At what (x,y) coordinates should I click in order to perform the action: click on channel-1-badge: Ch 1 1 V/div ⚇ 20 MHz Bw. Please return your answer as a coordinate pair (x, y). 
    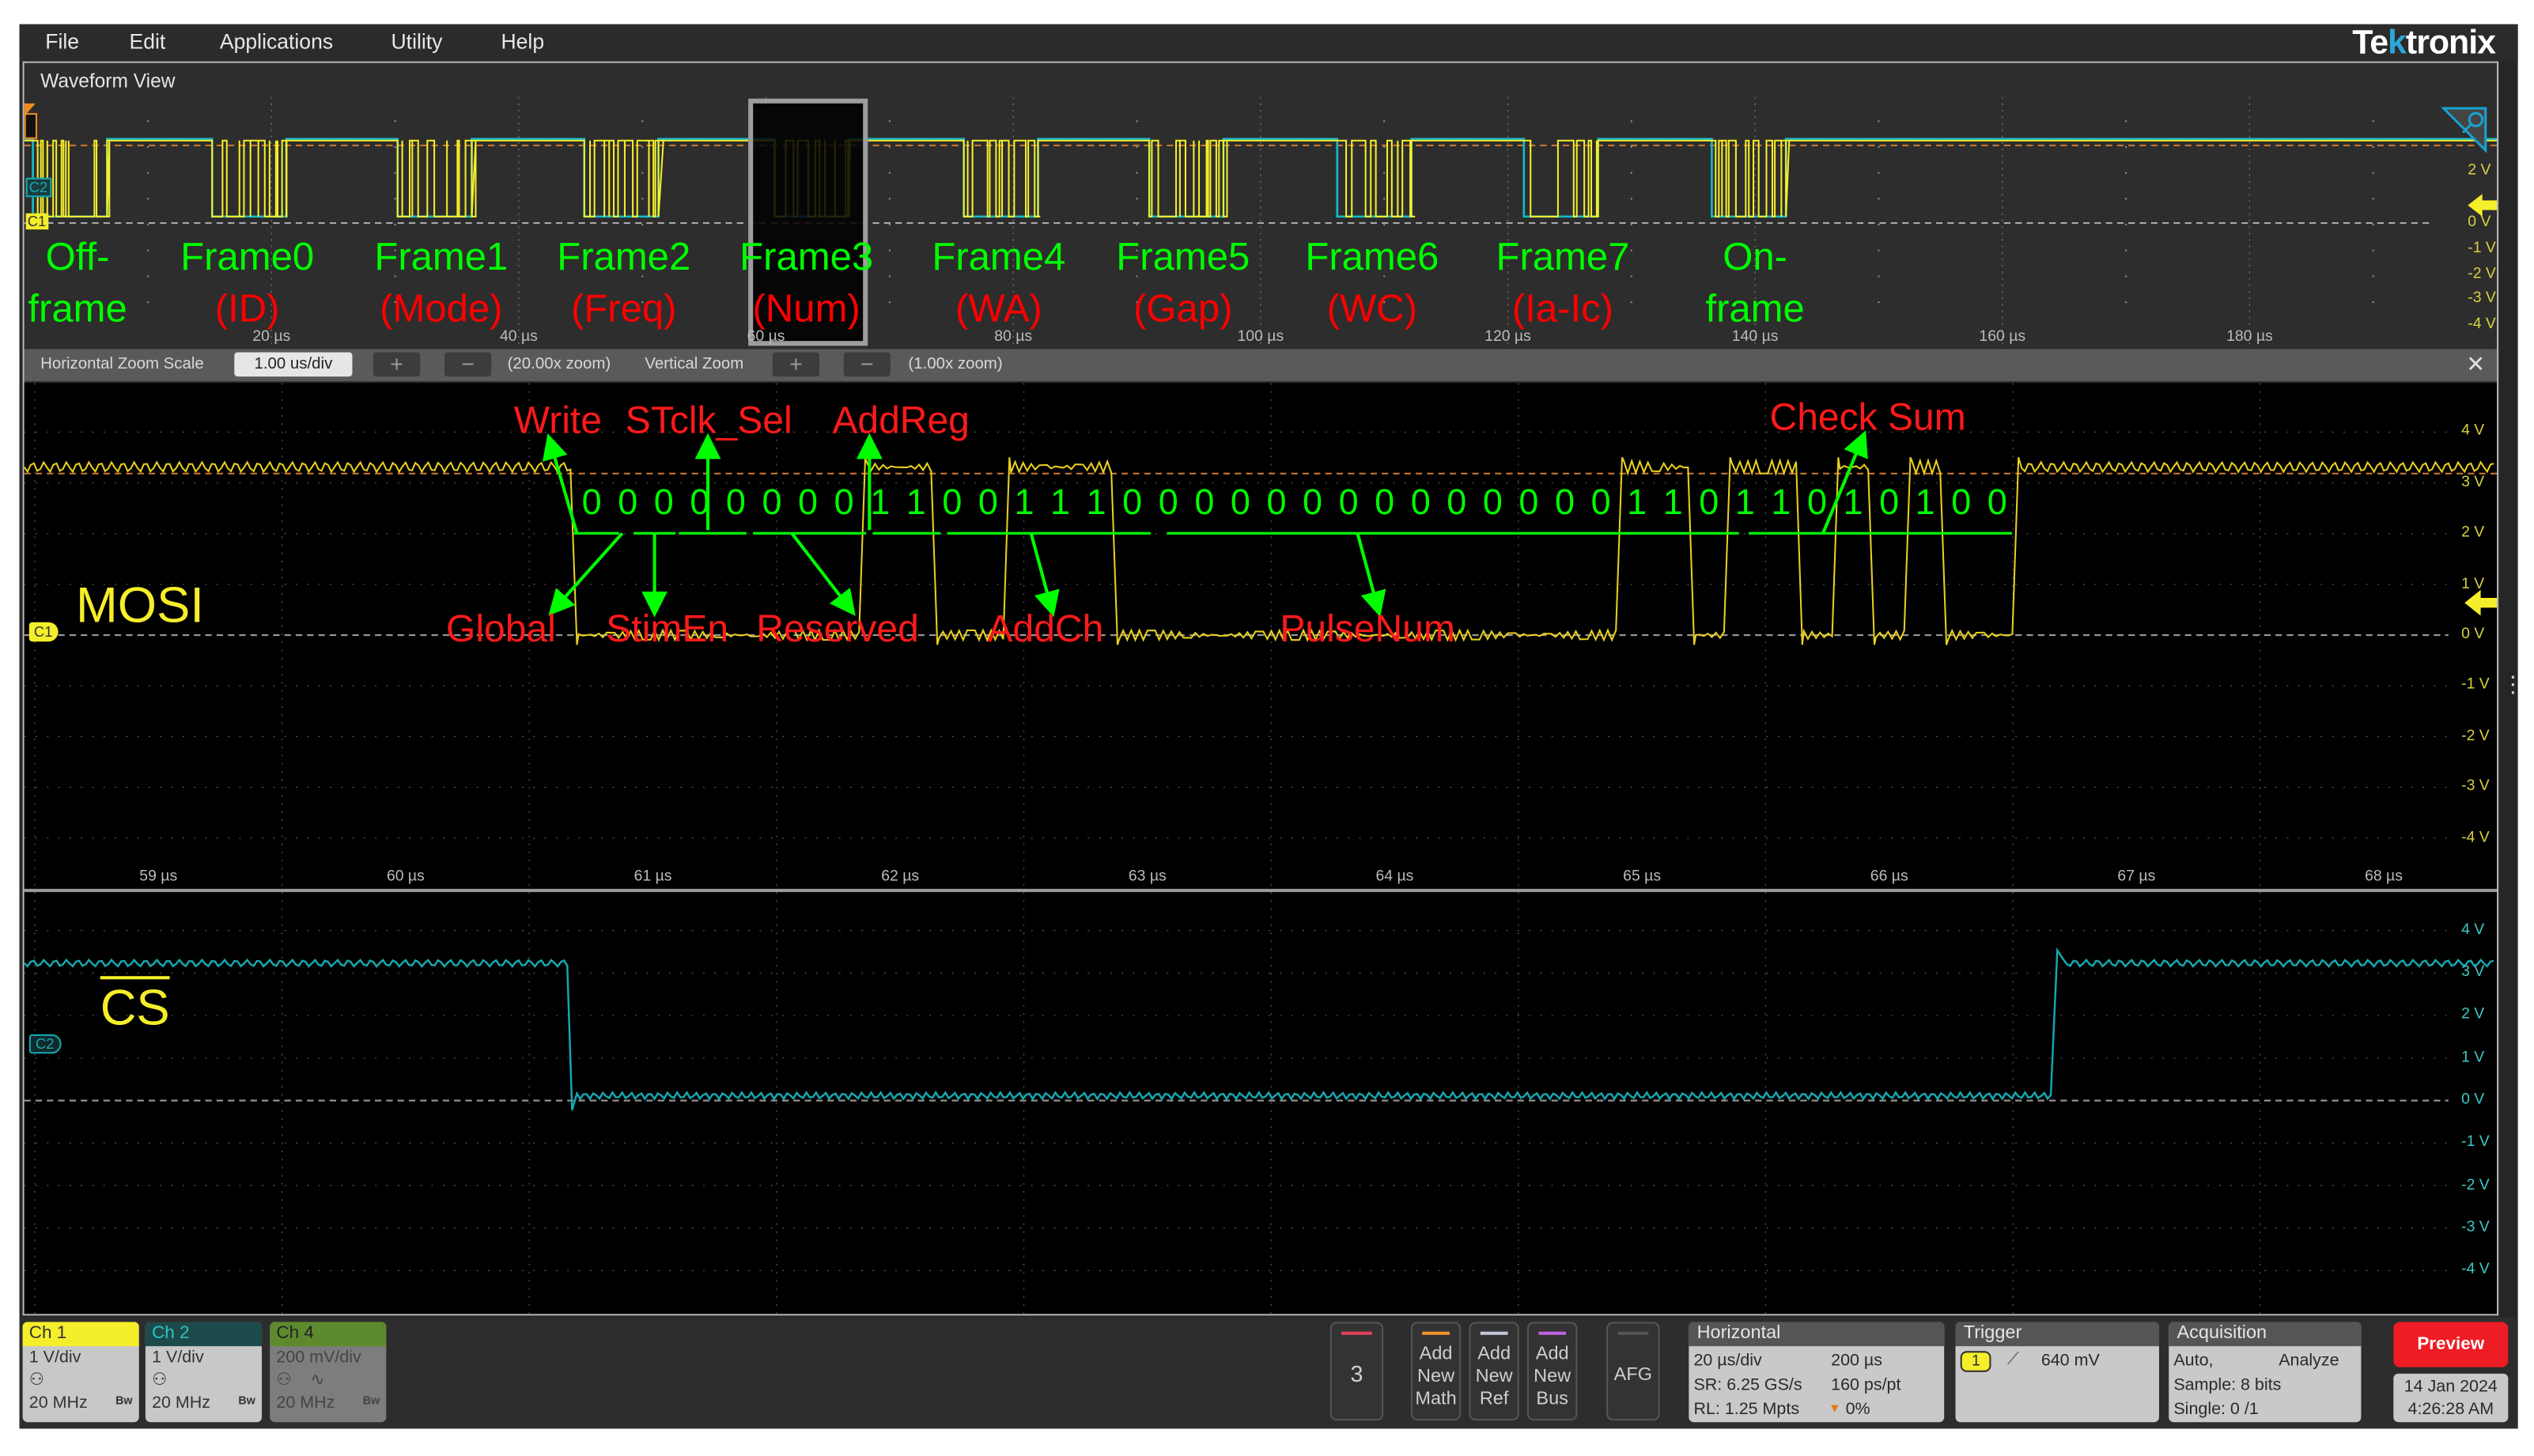
    Looking at the image, I should click on (81, 1372).